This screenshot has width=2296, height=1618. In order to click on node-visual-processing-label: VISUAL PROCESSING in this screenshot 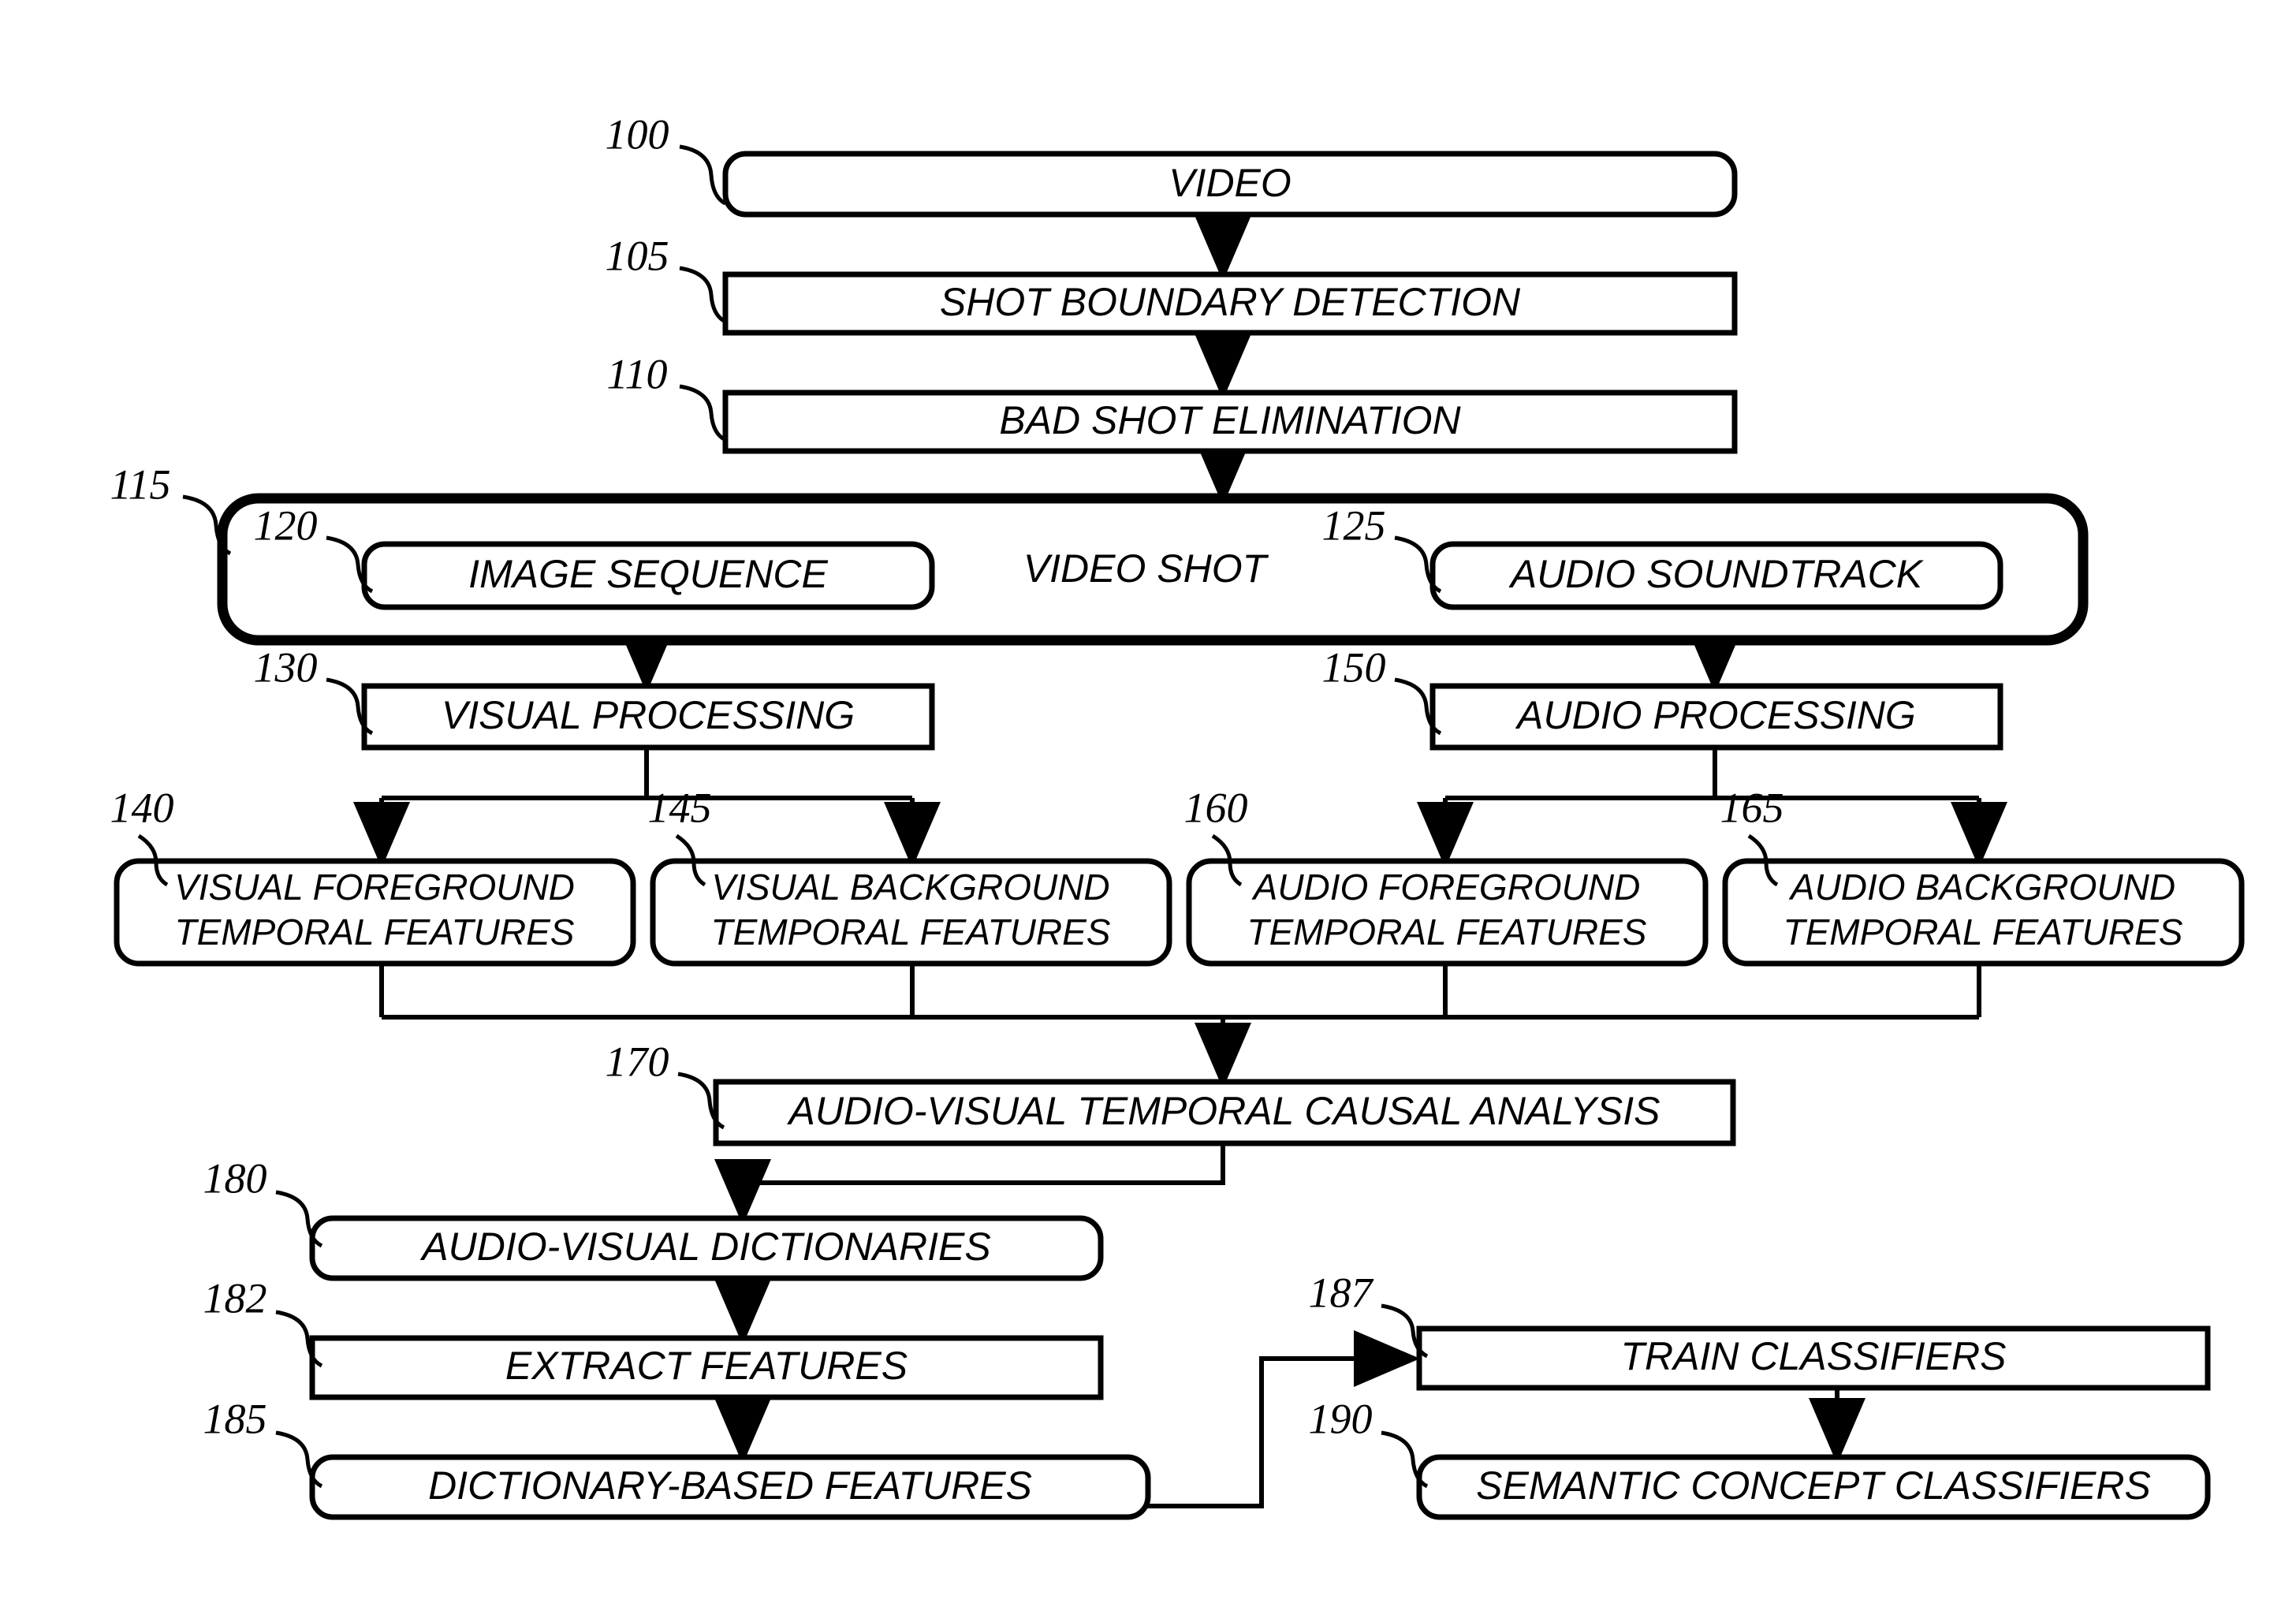, I will do `click(648, 715)`.